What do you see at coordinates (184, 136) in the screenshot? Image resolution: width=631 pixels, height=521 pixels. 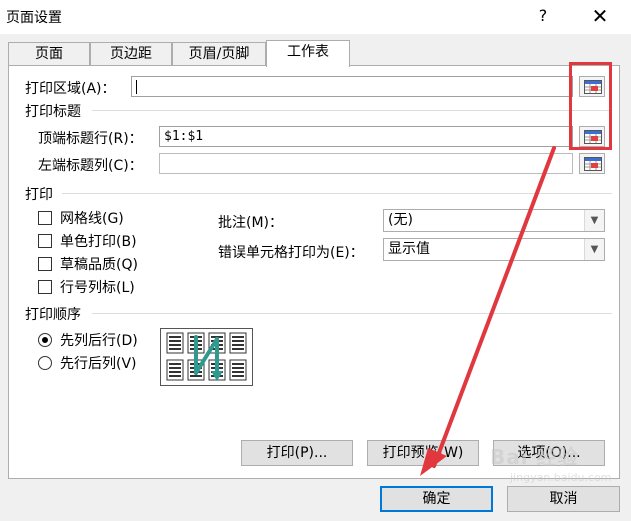 I see `top-rows-value: $1:$1` at bounding box center [184, 136].